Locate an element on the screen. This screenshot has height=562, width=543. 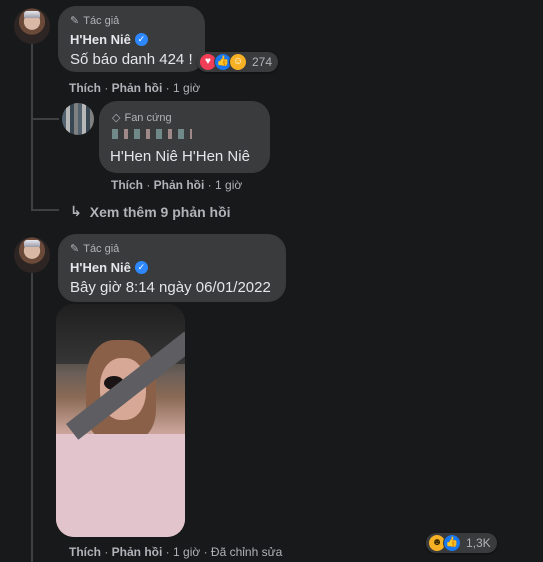
comment-text: Số báo danh 424 ! is located at coordinates (131, 59).